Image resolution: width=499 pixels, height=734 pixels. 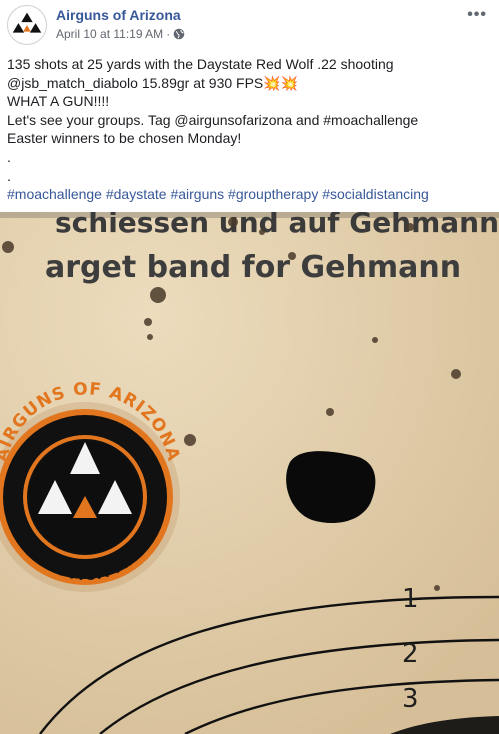 What do you see at coordinates (58, 101) in the screenshot?
I see `post-line: WHAT A GUN!!!!` at bounding box center [58, 101].